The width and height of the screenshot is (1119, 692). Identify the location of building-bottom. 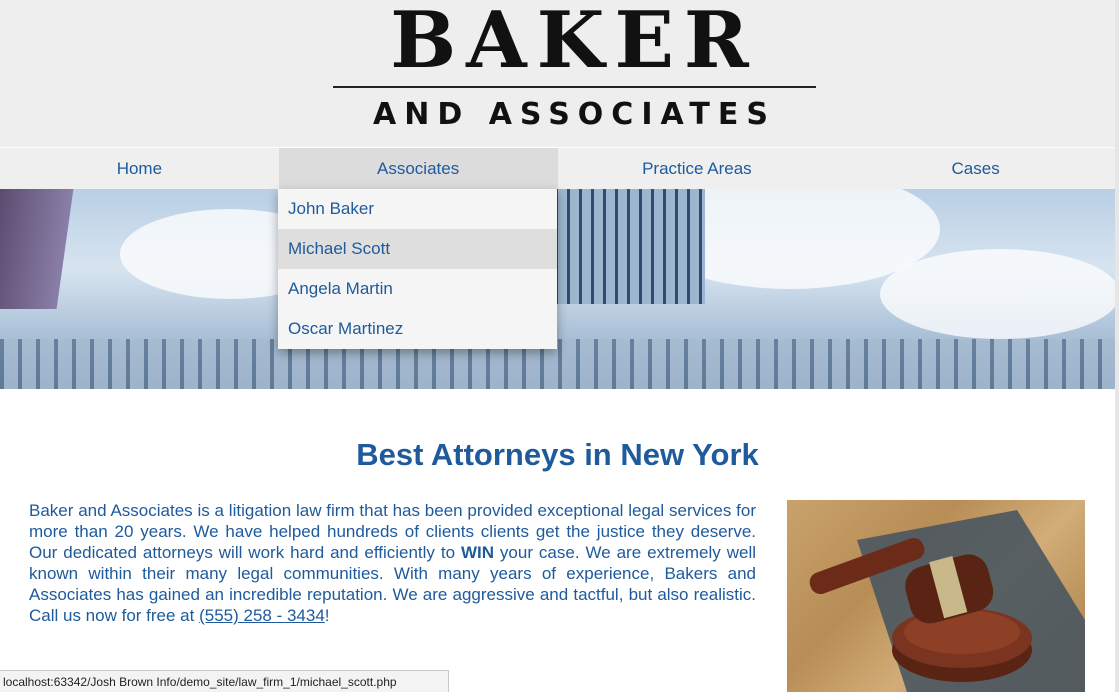
(557, 364).